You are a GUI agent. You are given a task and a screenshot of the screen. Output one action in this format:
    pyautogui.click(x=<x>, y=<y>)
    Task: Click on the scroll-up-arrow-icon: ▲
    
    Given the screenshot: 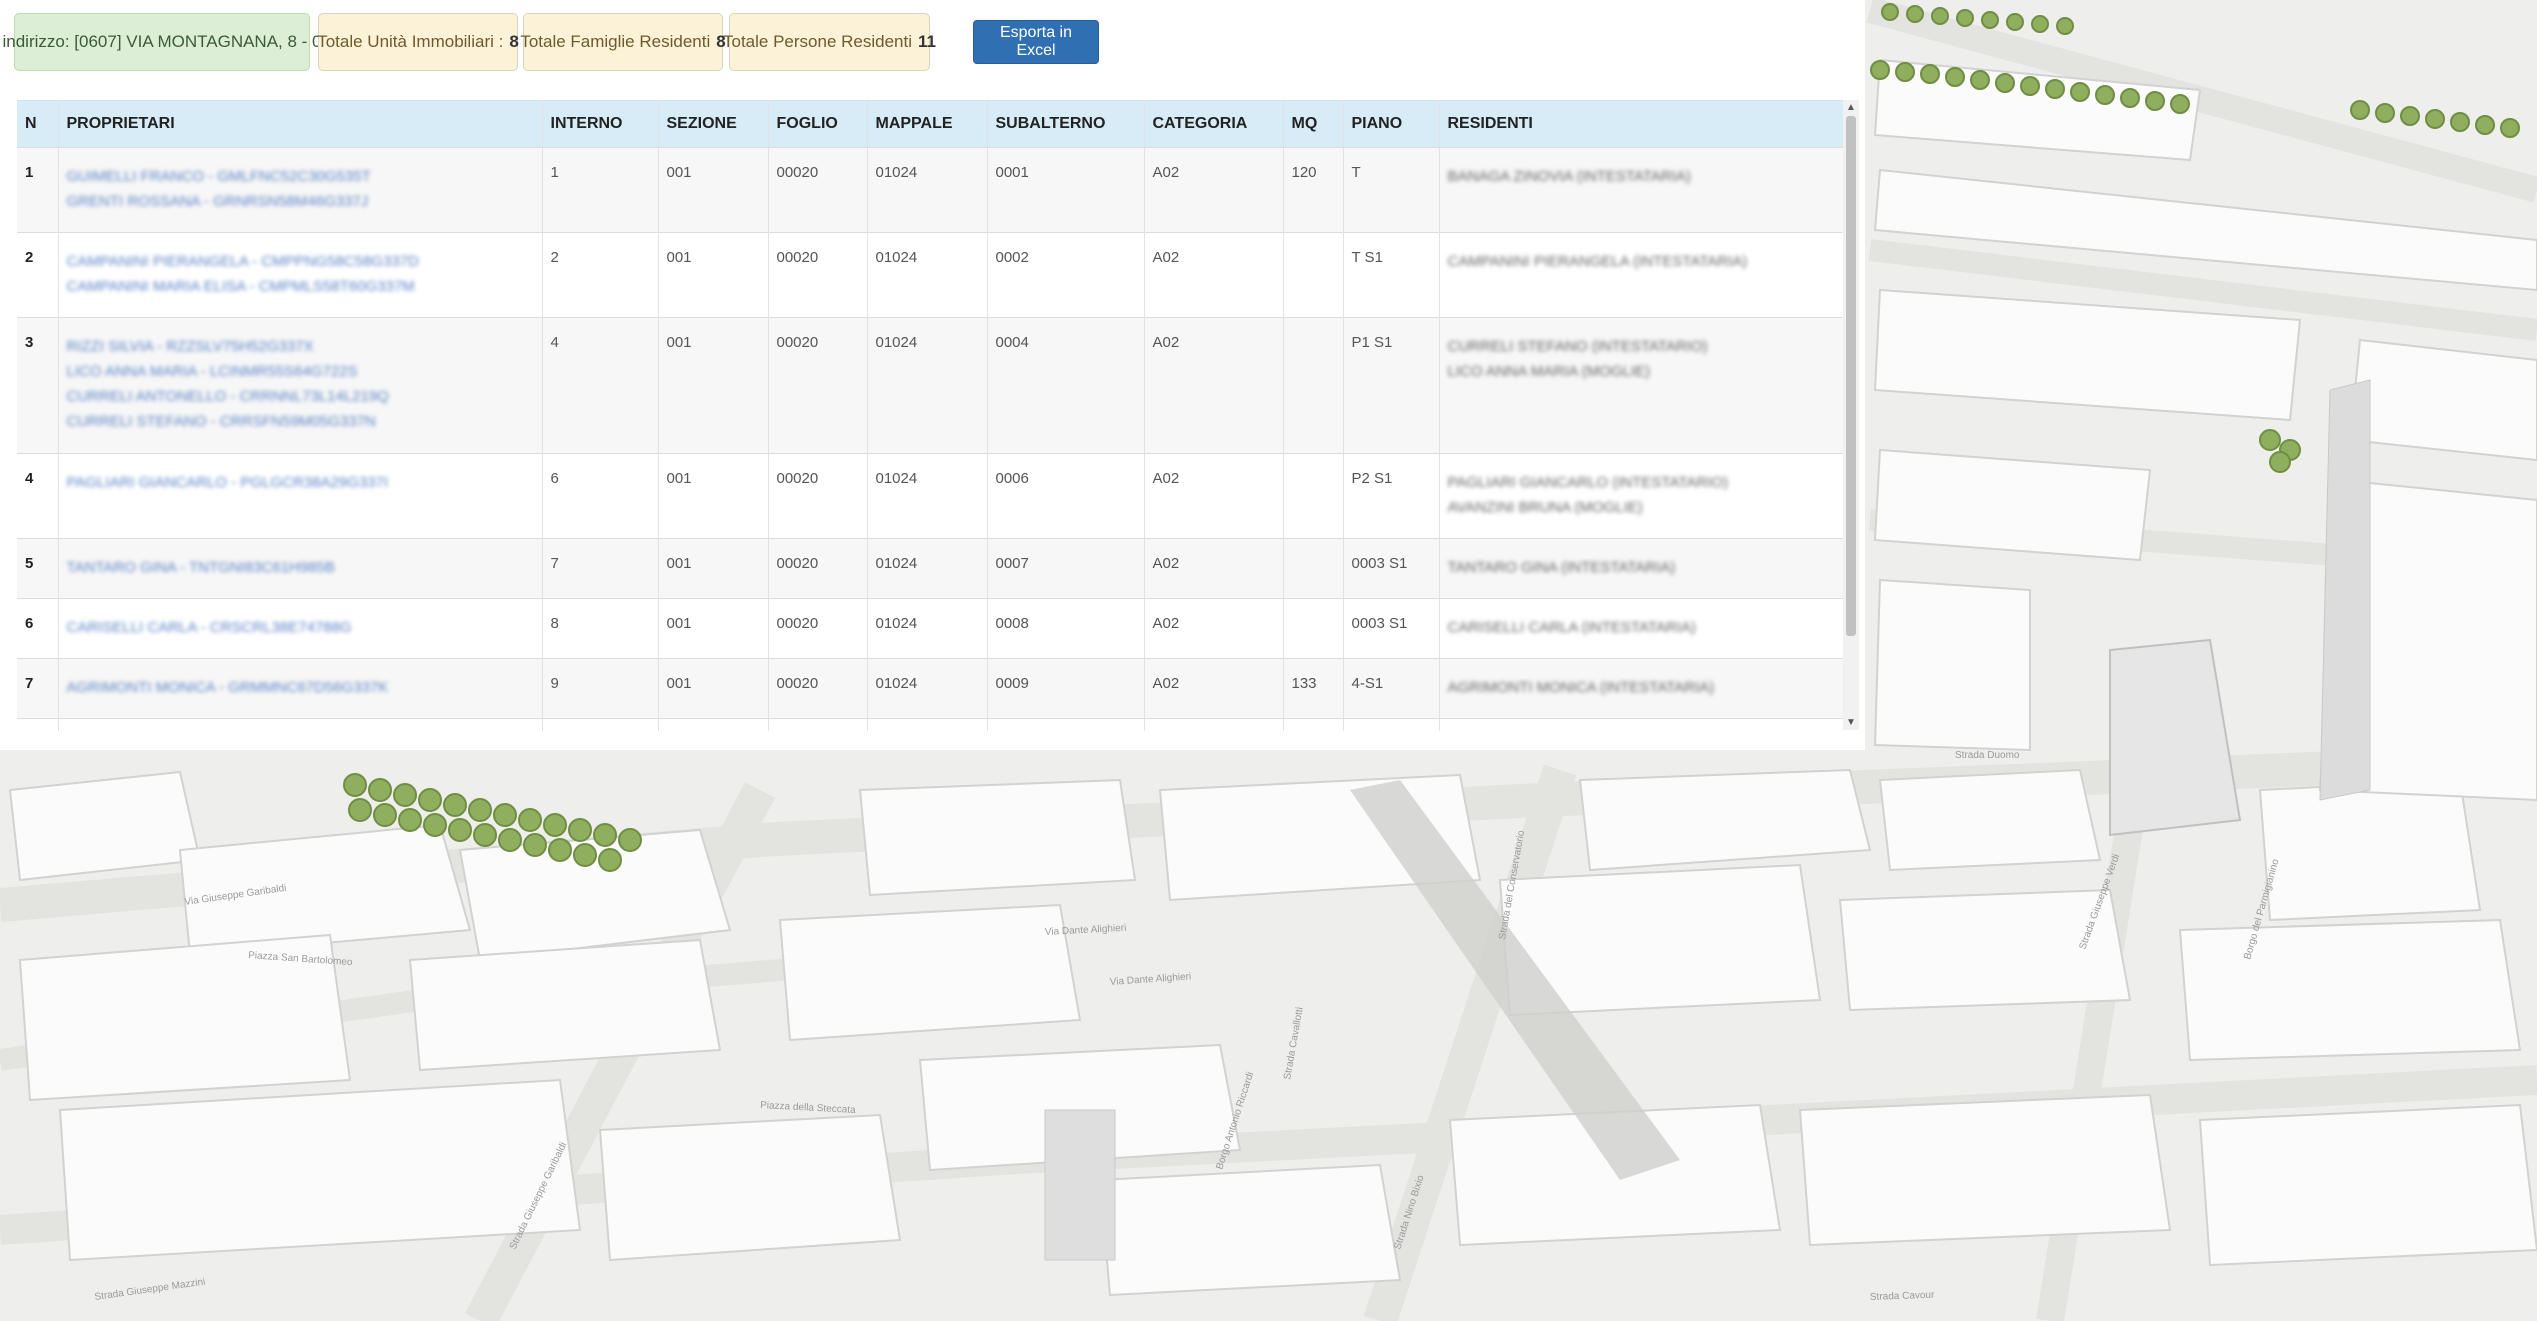 What is the action you would take?
    pyautogui.click(x=1851, y=107)
    